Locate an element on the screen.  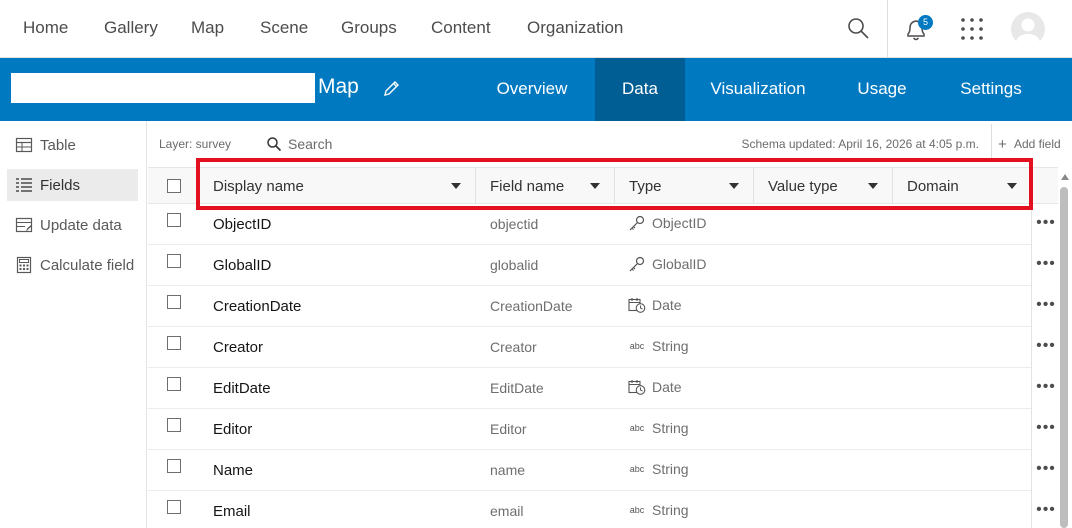
table-row: GlobalID globalid GlobalID is located at coordinates (603, 265).